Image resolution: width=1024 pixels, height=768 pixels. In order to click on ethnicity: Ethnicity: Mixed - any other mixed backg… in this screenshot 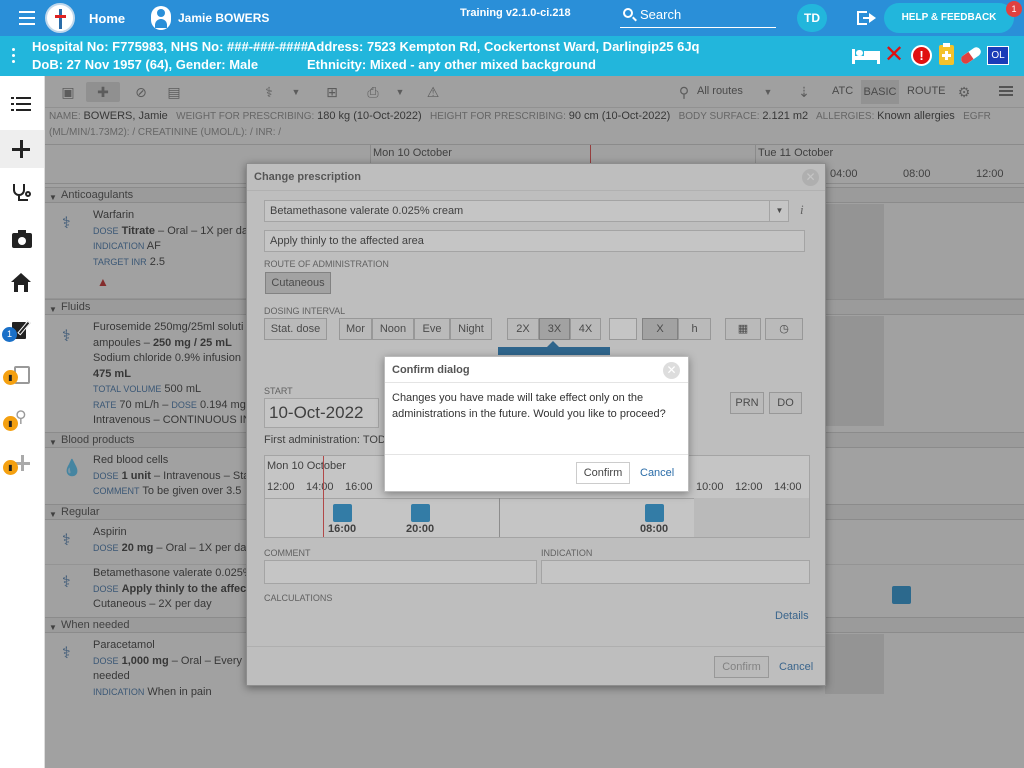, I will do `click(451, 64)`.